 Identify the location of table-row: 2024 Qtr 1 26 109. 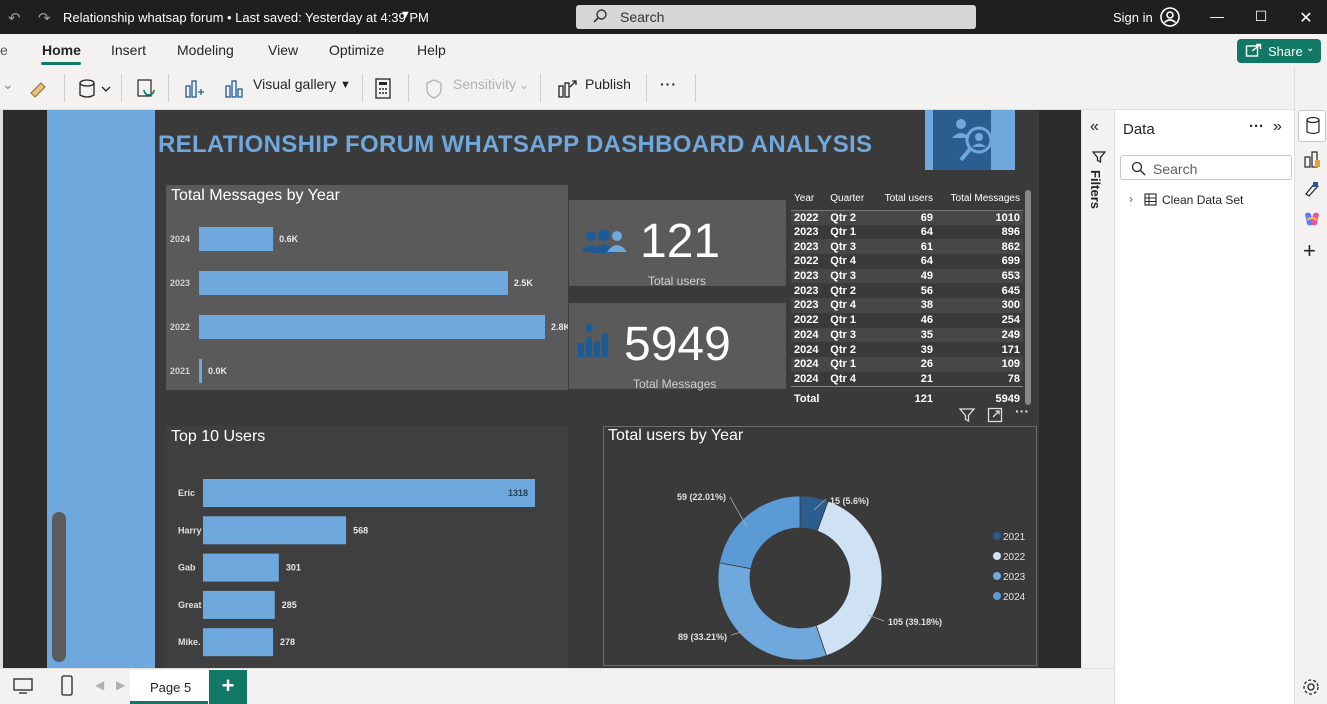
(907, 364).